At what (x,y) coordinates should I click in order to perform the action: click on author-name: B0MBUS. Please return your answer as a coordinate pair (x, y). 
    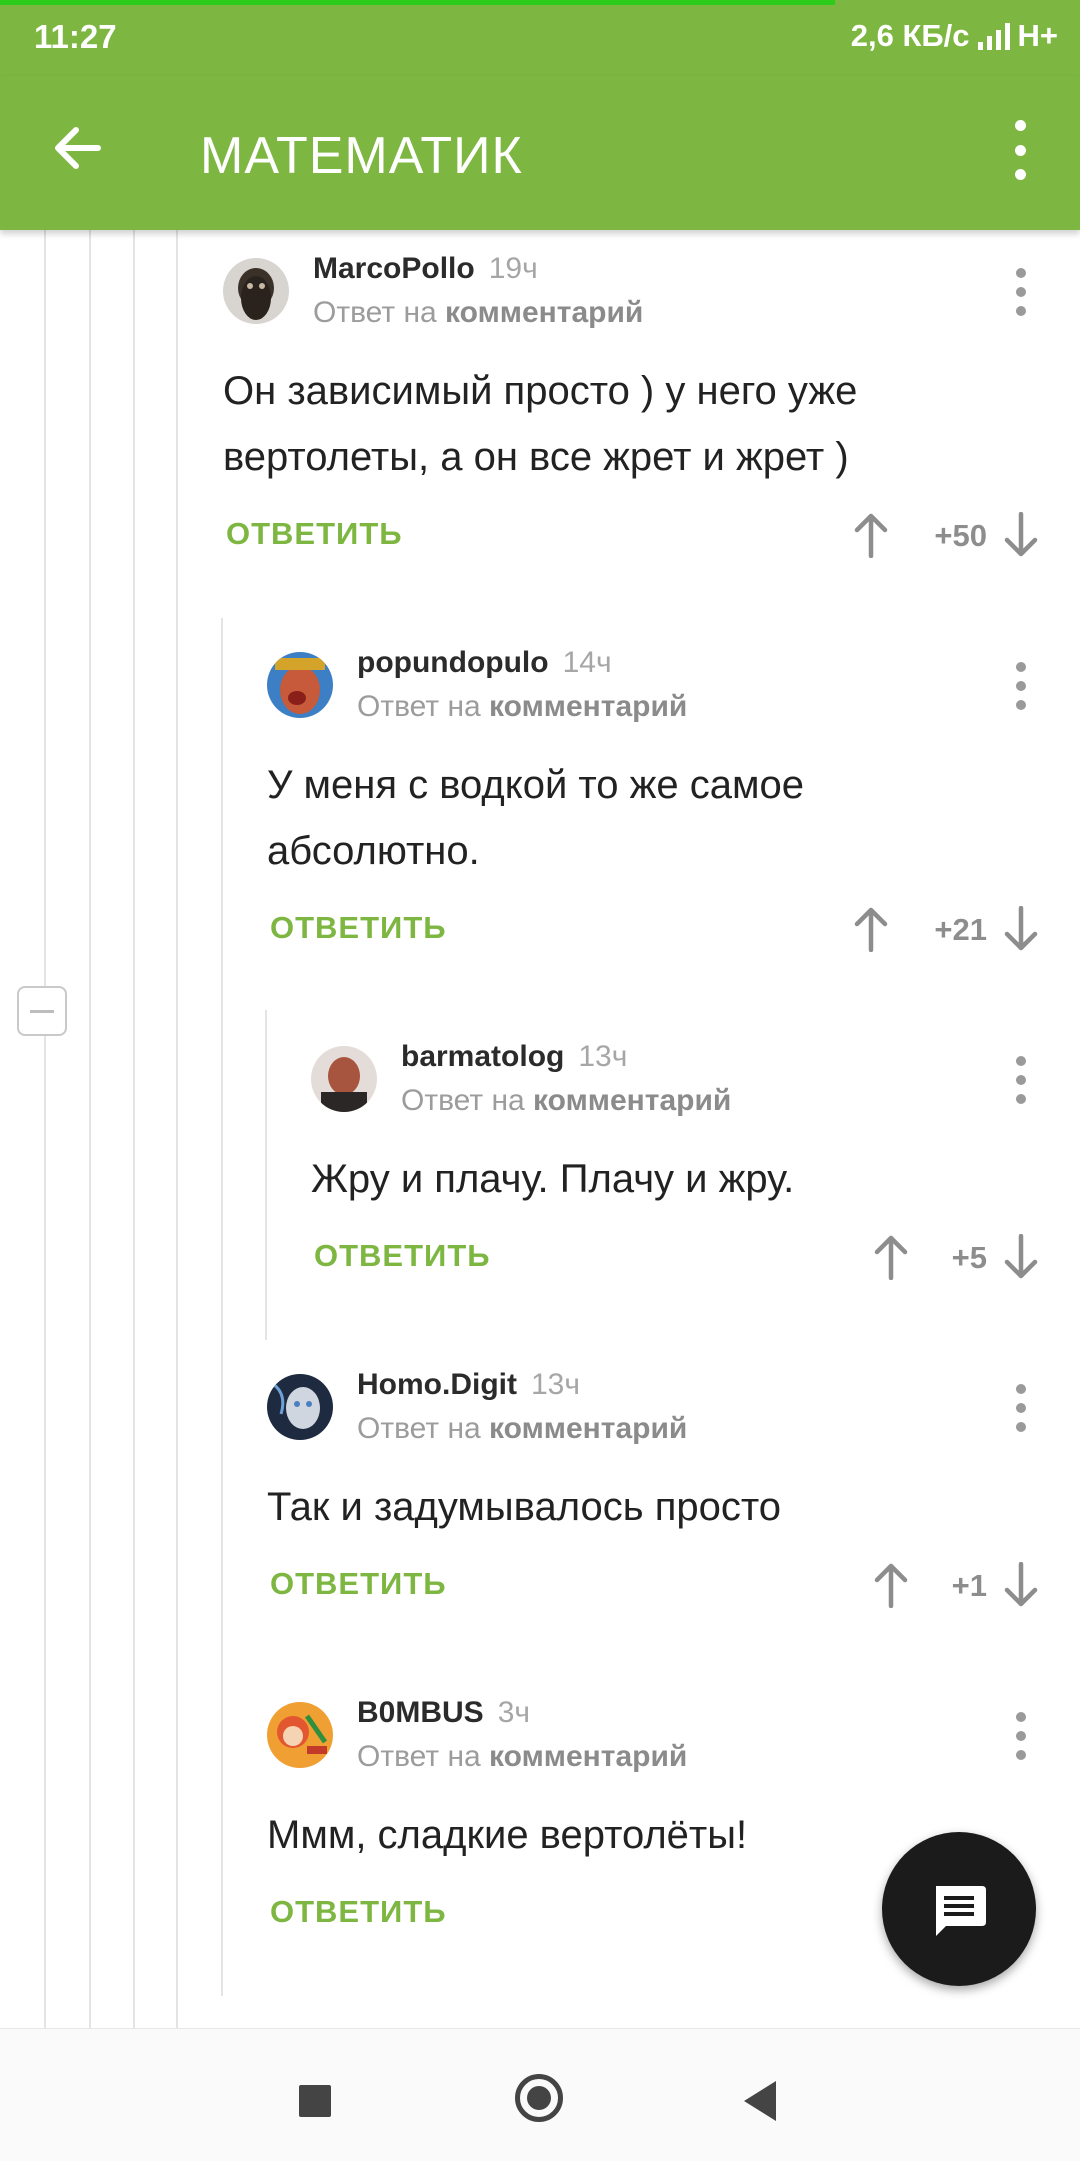
    Looking at the image, I should click on (420, 1712).